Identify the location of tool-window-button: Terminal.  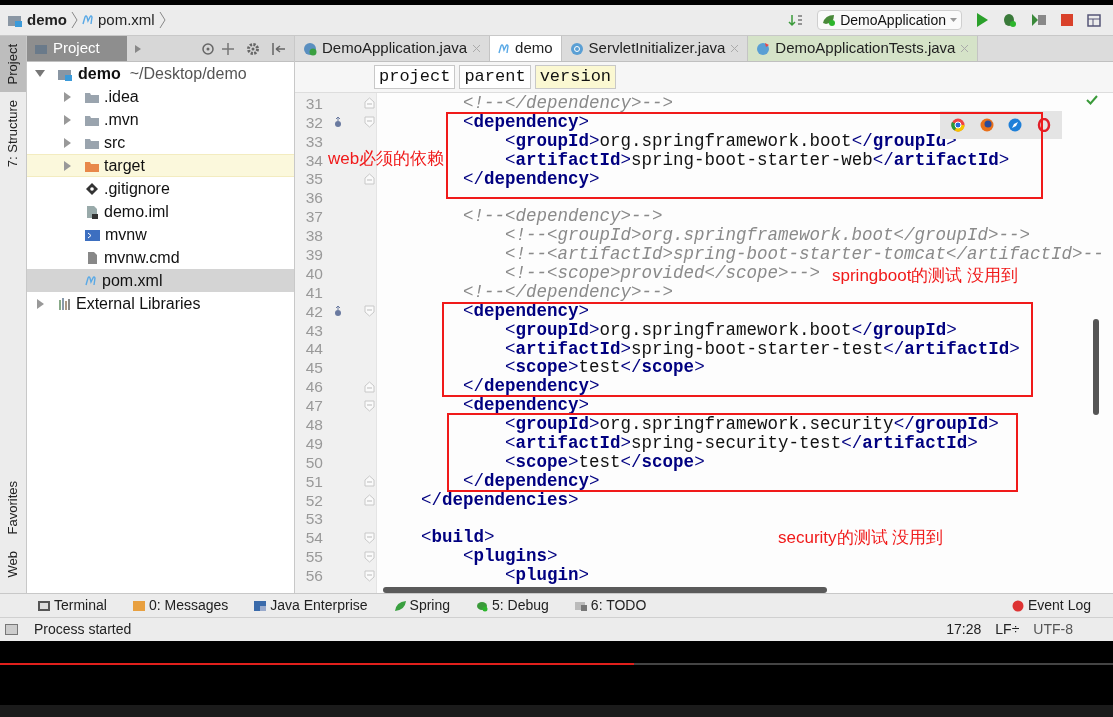
(72, 605).